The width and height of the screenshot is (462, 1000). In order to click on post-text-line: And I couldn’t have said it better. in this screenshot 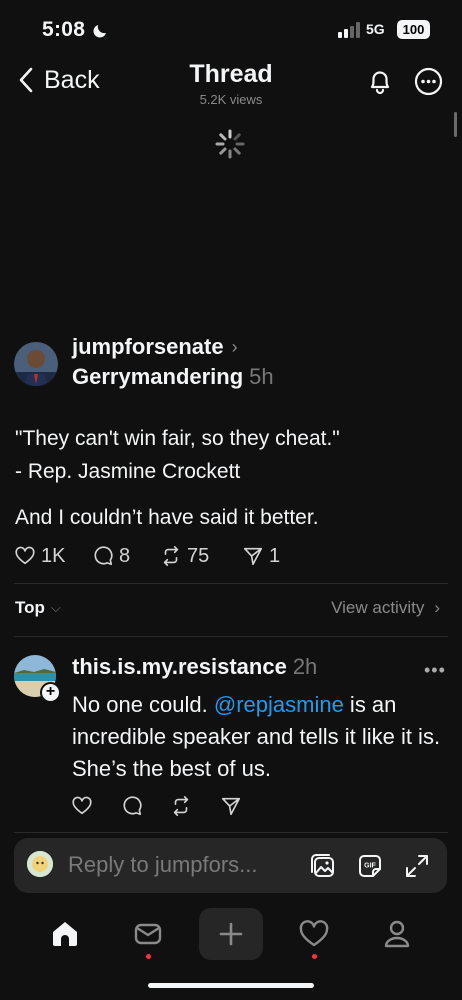, I will do `click(167, 517)`.